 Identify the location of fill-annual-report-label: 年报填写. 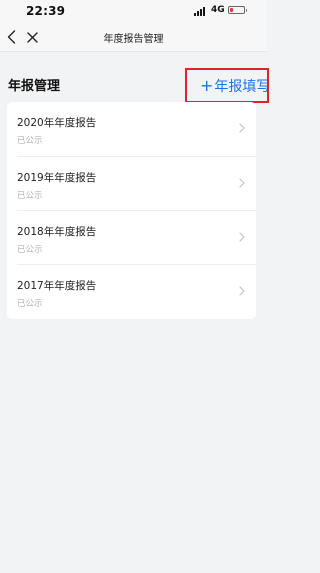
(241, 87).